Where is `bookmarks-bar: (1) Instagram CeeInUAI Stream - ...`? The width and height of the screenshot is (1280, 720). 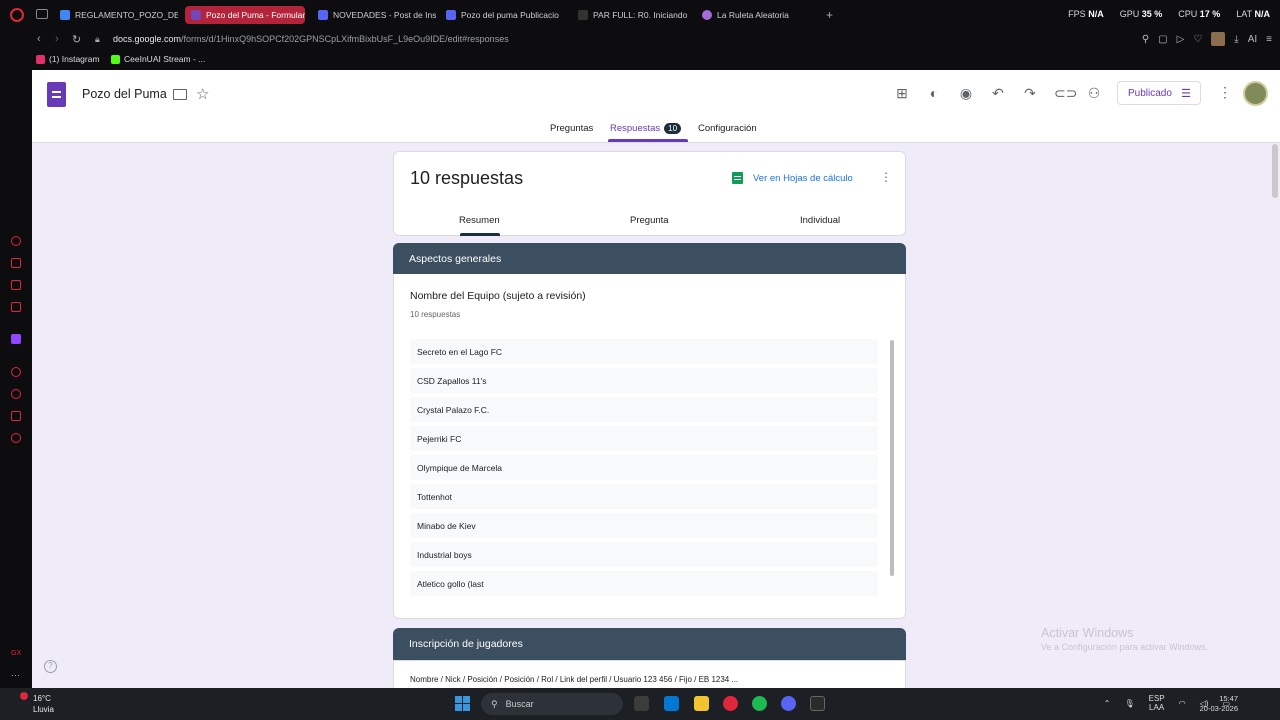
bookmarks-bar: (1) Instagram CeeInUAI Stream - ... is located at coordinates (640, 60).